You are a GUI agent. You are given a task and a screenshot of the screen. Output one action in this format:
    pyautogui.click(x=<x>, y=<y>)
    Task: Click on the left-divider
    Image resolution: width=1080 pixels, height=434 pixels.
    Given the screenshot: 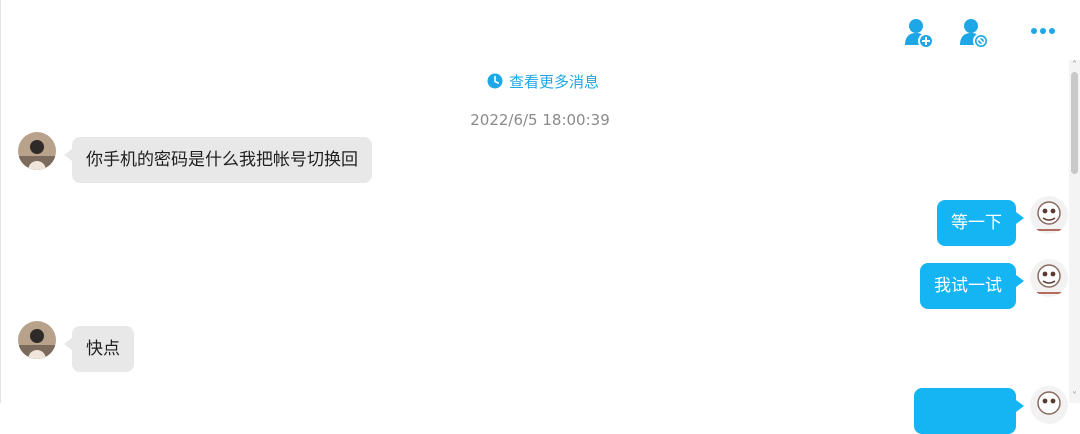 What is the action you would take?
    pyautogui.click(x=0, y=201)
    